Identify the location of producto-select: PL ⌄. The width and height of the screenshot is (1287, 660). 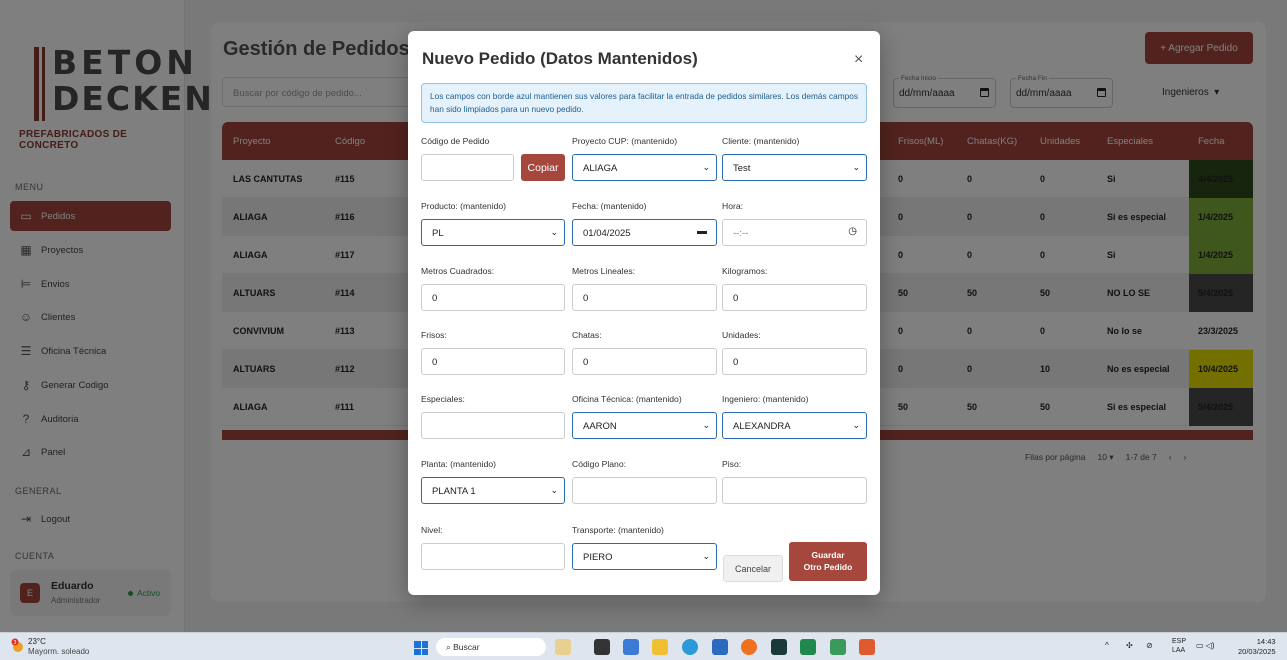
(493, 232).